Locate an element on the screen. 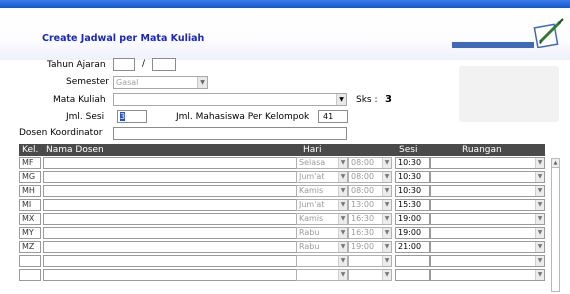 The image size is (570, 294). schedule-table-header: Kel. Nama Dosen Hari Sesi Ruangan is located at coordinates (282, 150).